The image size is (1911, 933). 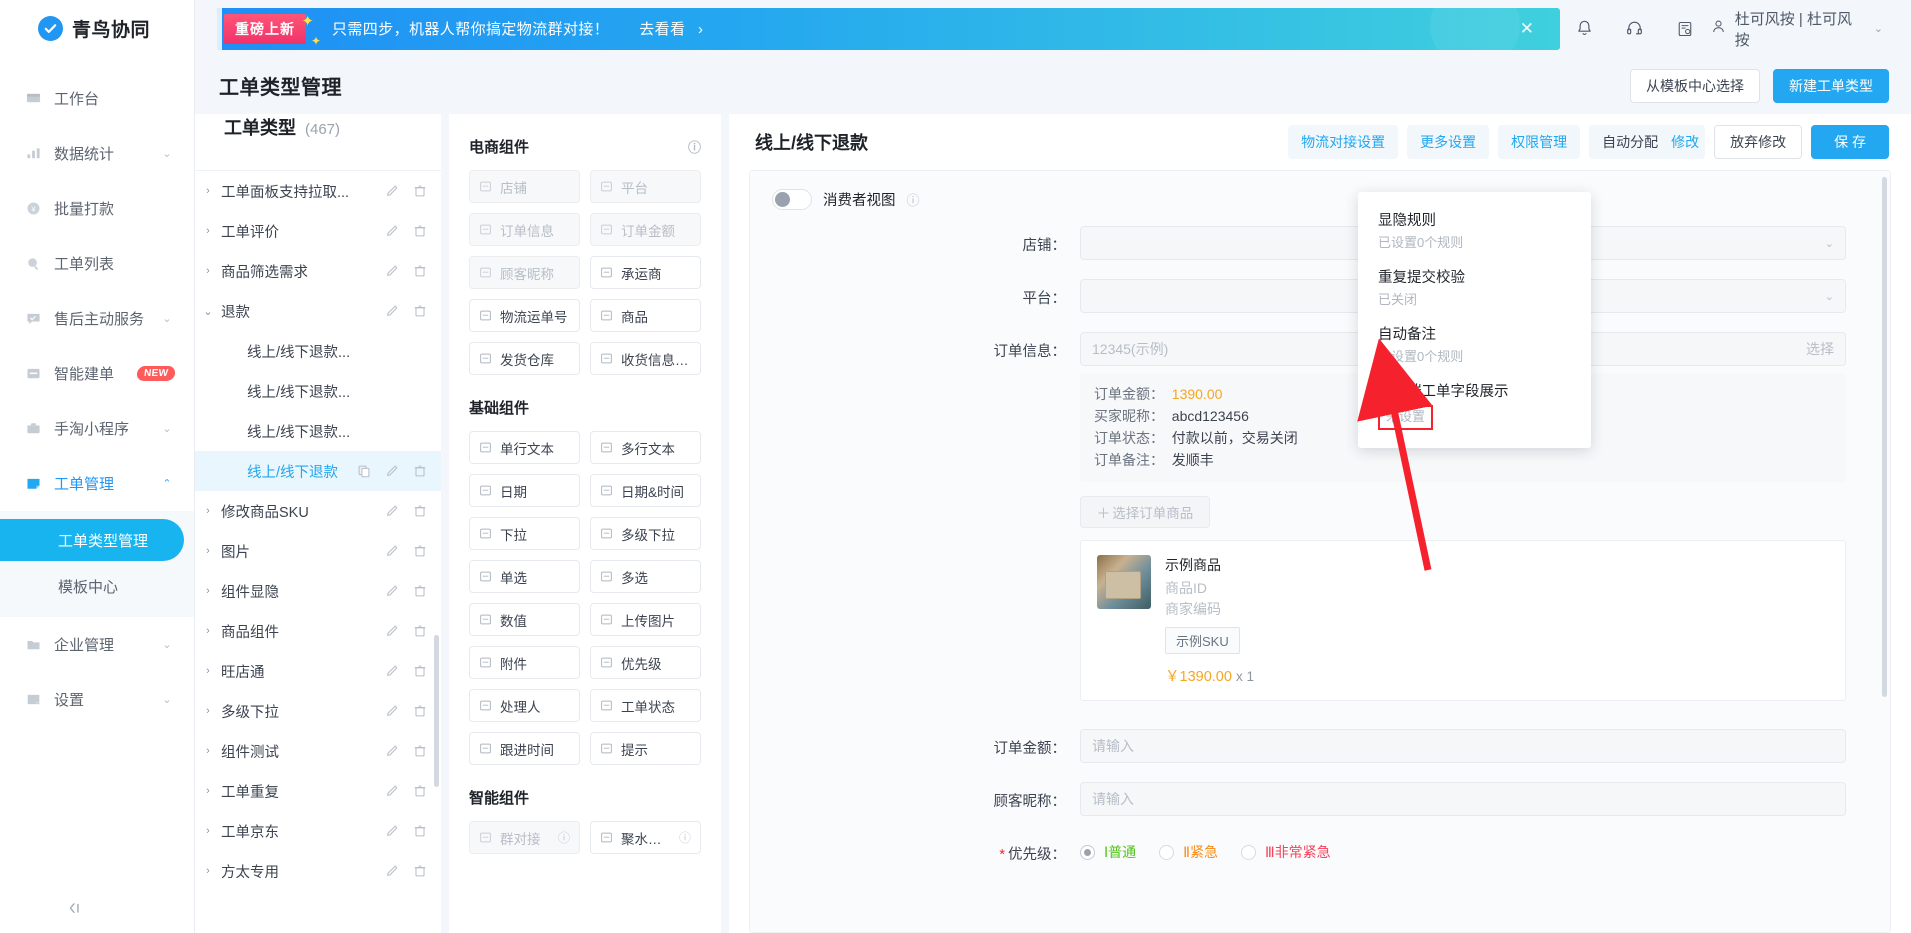 I want to click on consumer-view-toggle, so click(x=792, y=199).